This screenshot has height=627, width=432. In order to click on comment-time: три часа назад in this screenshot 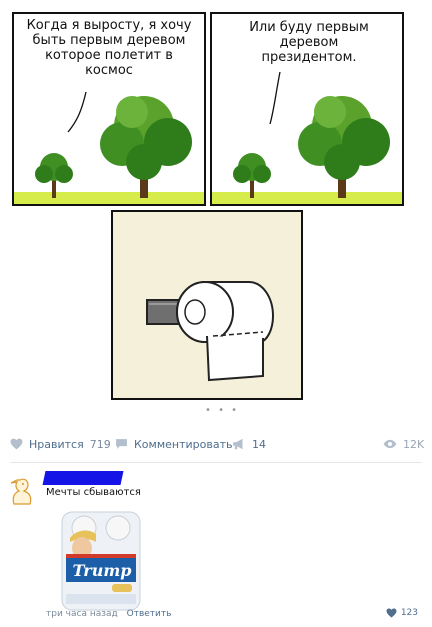, I will do `click(82, 614)`.